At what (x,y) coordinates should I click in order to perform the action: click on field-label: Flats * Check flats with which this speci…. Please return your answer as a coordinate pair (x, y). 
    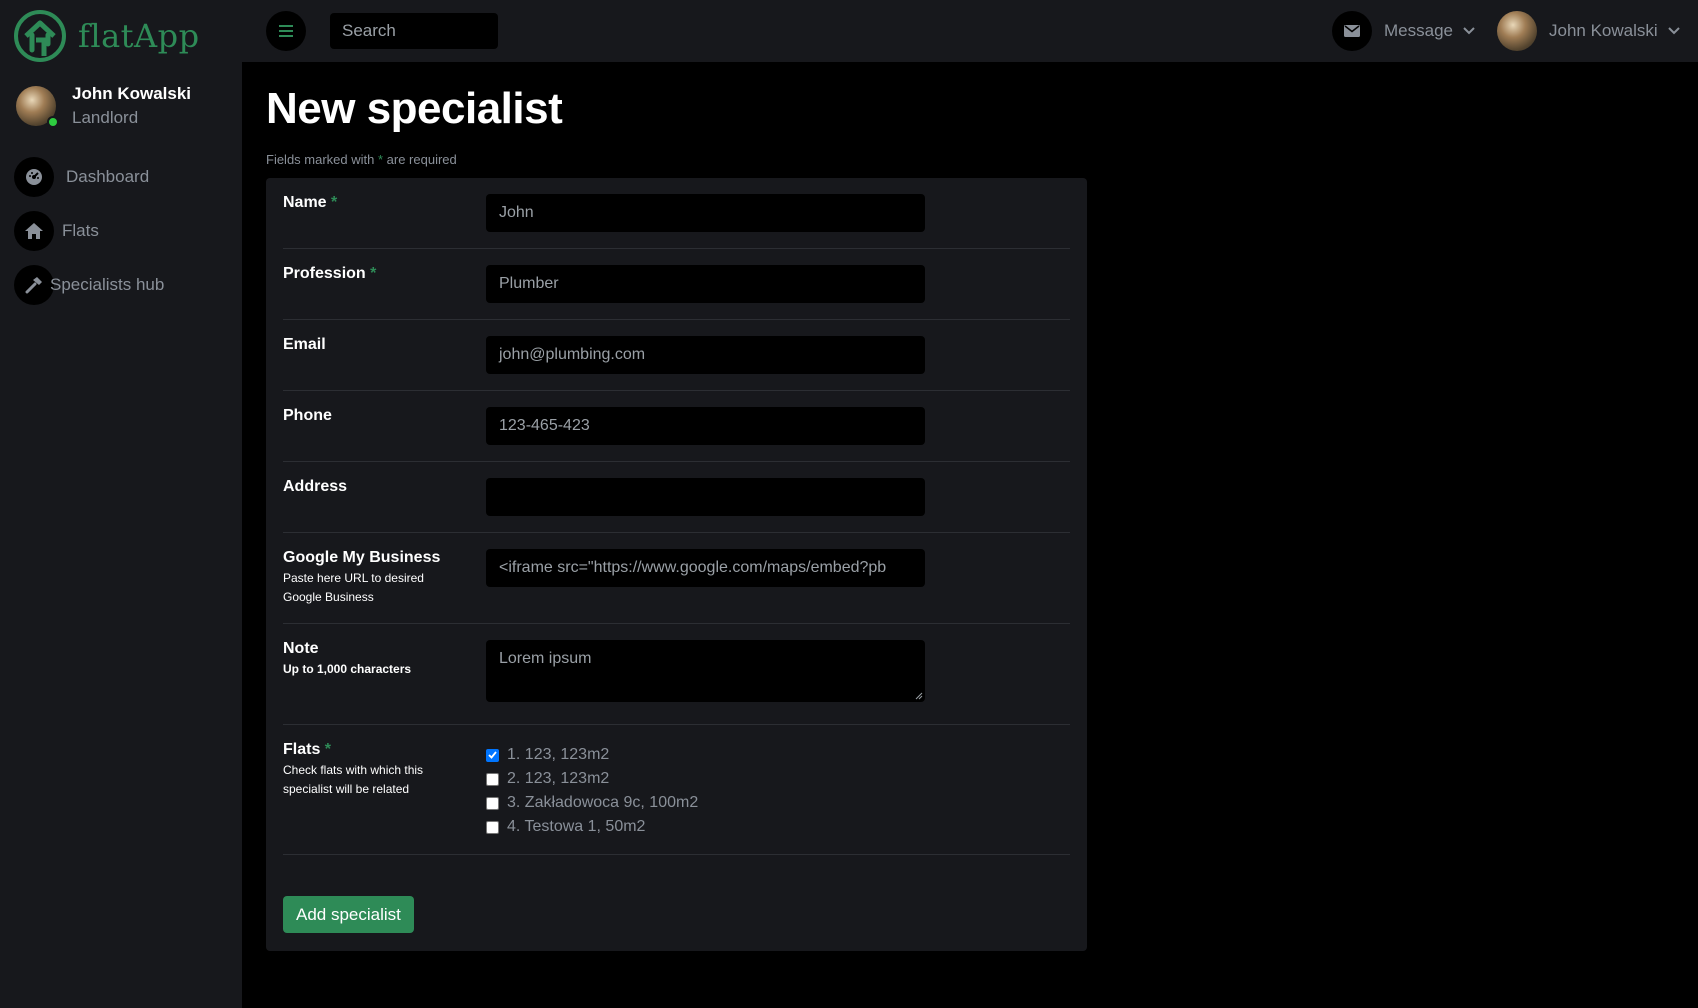
    Looking at the image, I should click on (353, 770).